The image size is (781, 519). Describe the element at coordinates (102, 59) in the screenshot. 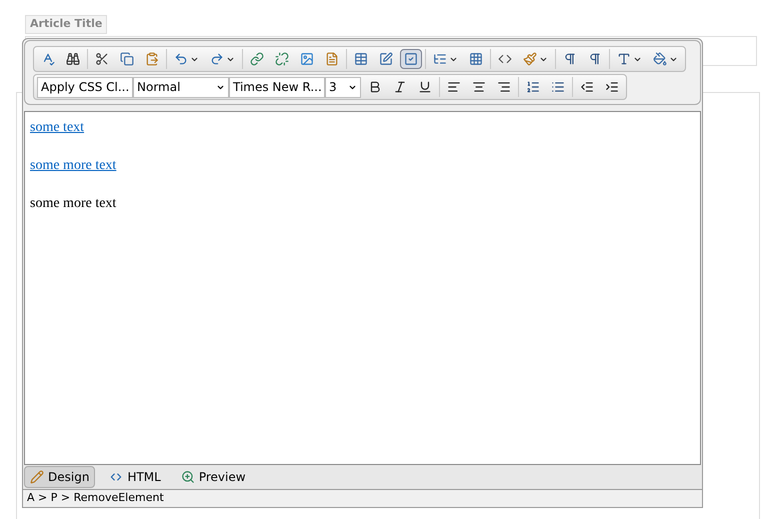

I see `scissors-icon` at that location.